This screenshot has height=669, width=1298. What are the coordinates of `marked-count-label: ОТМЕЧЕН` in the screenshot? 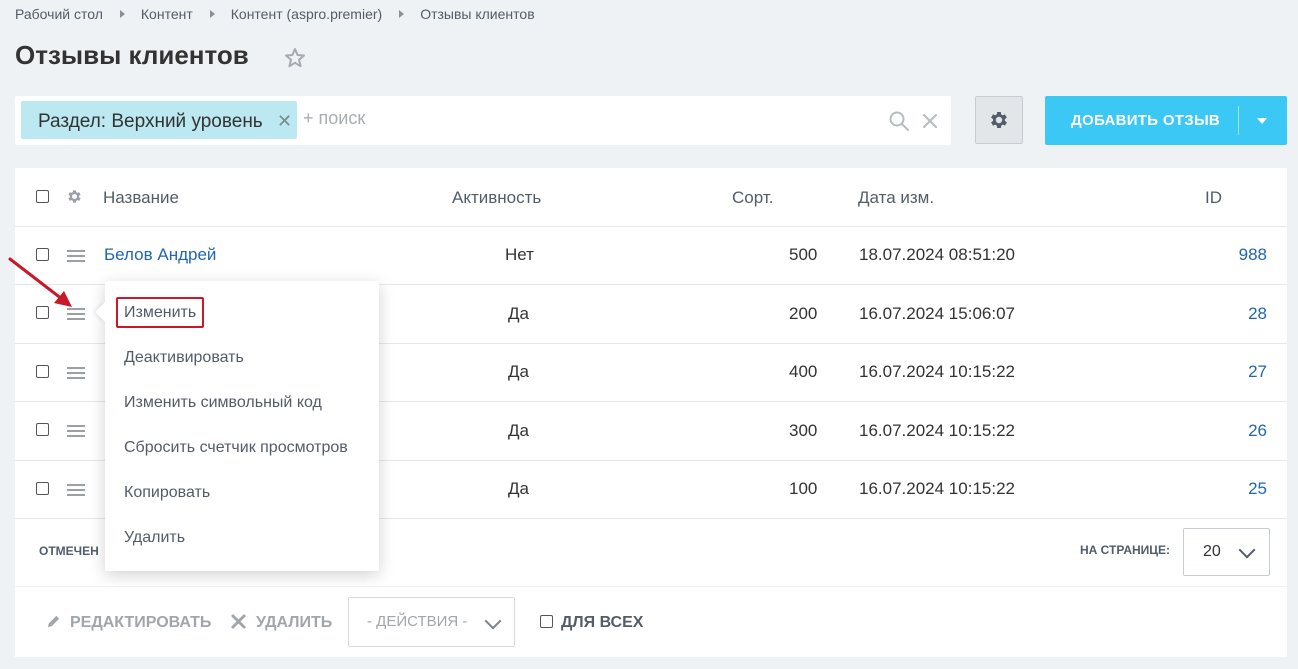 It's located at (69, 551).